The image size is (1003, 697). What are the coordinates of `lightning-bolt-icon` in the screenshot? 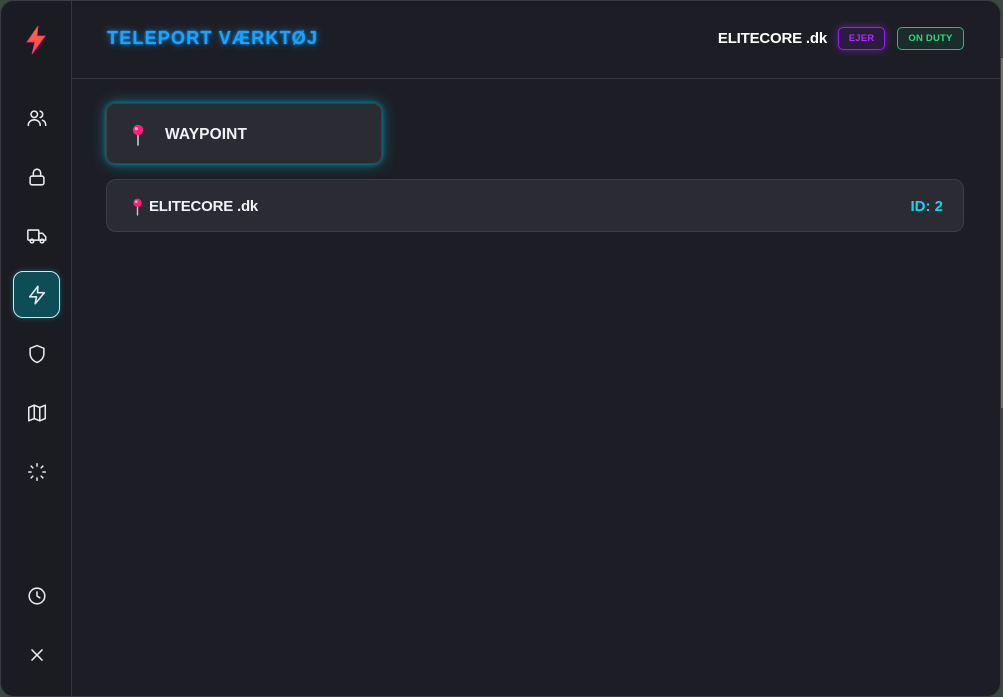 It's located at (36, 40).